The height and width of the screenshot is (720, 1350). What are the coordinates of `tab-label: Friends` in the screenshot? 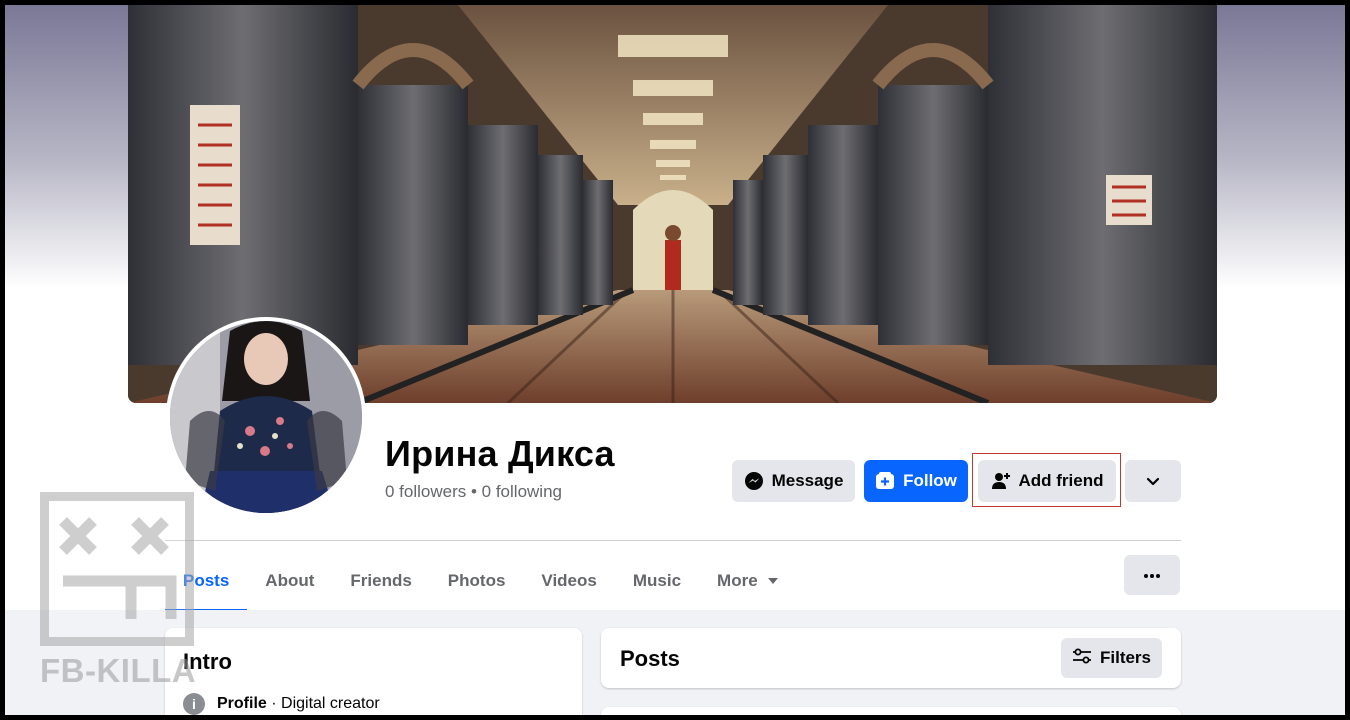 It's located at (381, 580).